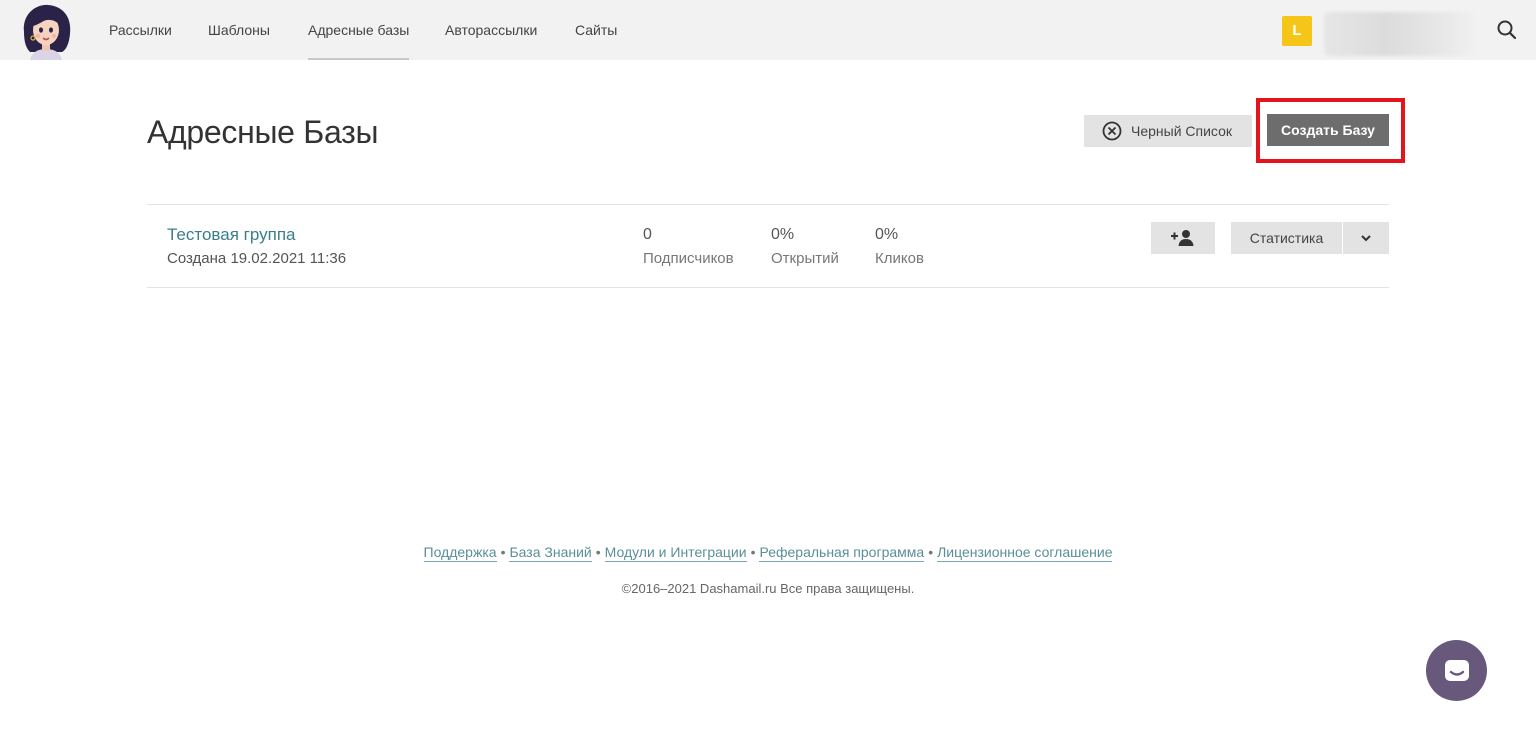 The width and height of the screenshot is (1536, 750). I want to click on subscribers-label: Подписчиков, so click(688, 258).